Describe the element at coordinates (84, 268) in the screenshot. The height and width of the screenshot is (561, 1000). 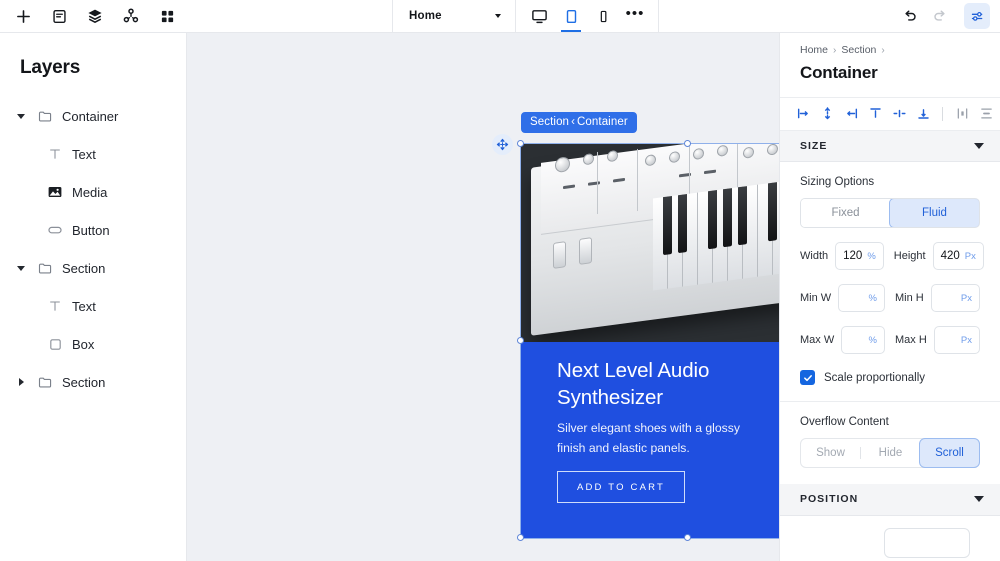
I see `layer-label: Section` at that location.